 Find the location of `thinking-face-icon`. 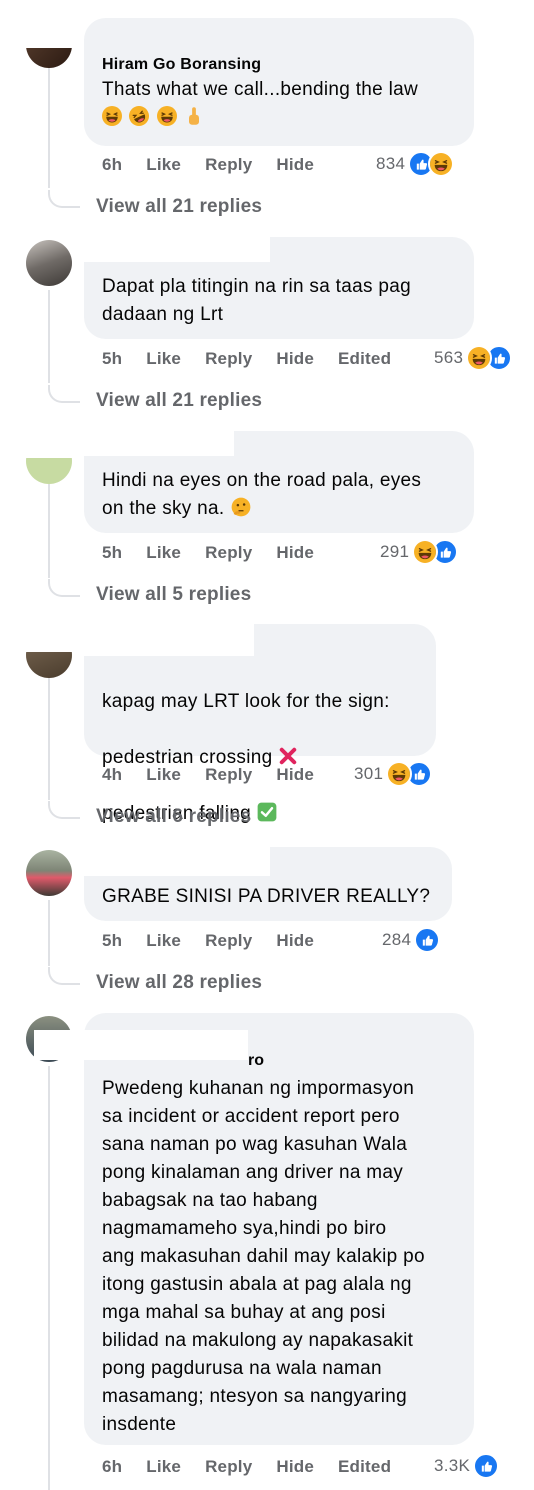

thinking-face-icon is located at coordinates (240, 507).